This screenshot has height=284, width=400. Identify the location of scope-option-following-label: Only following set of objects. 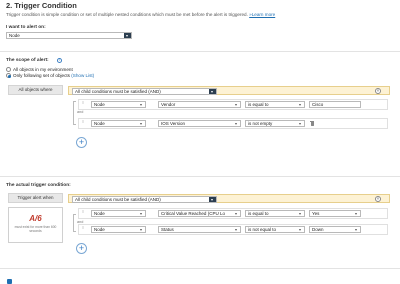
(41, 75).